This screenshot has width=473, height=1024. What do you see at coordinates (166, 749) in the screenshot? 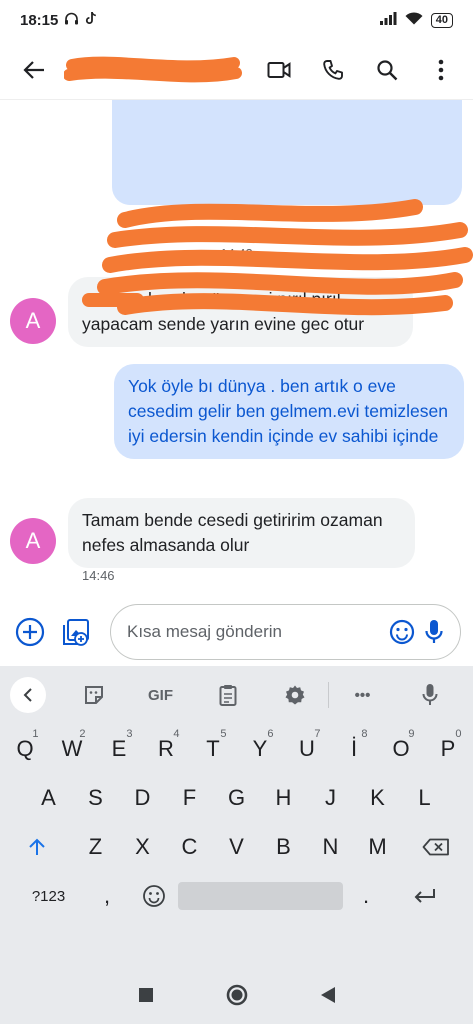
I see `key-r: R4` at bounding box center [166, 749].